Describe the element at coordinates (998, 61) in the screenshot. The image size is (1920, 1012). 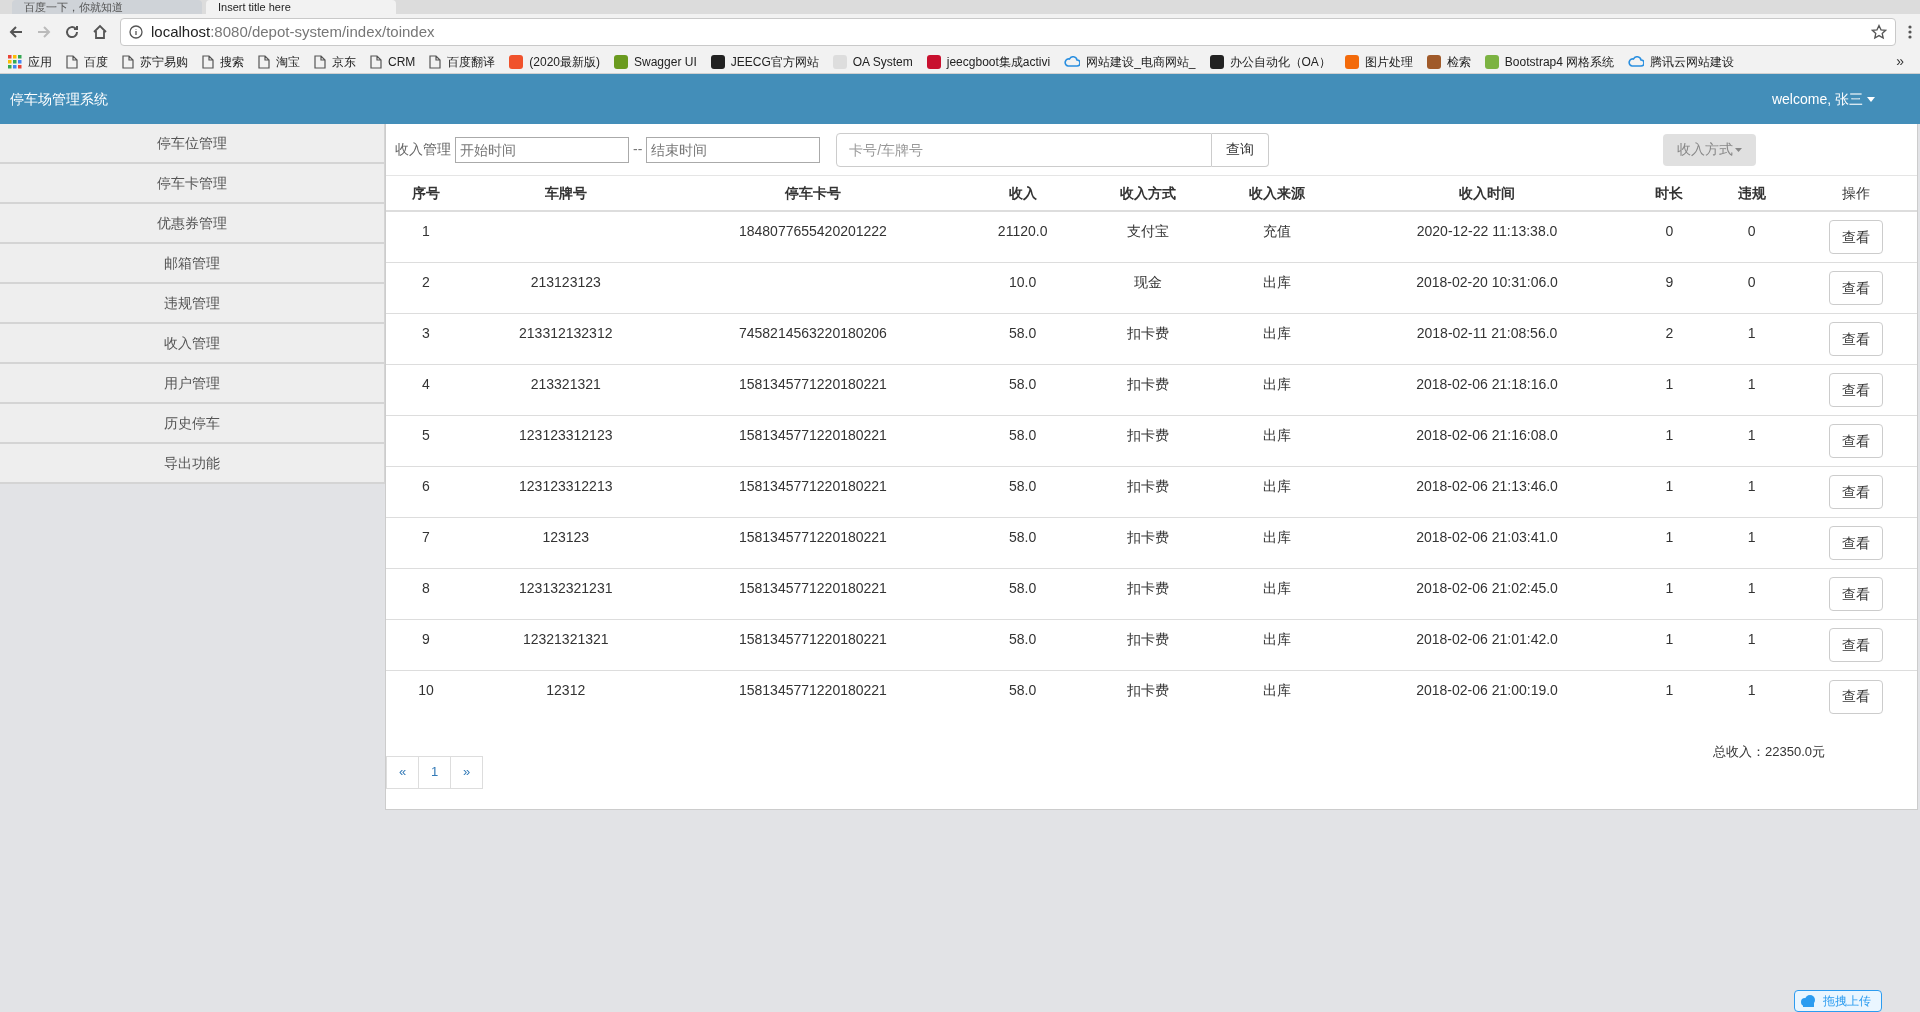
I see `bookmark-link: jeecgboot集成activi` at that location.